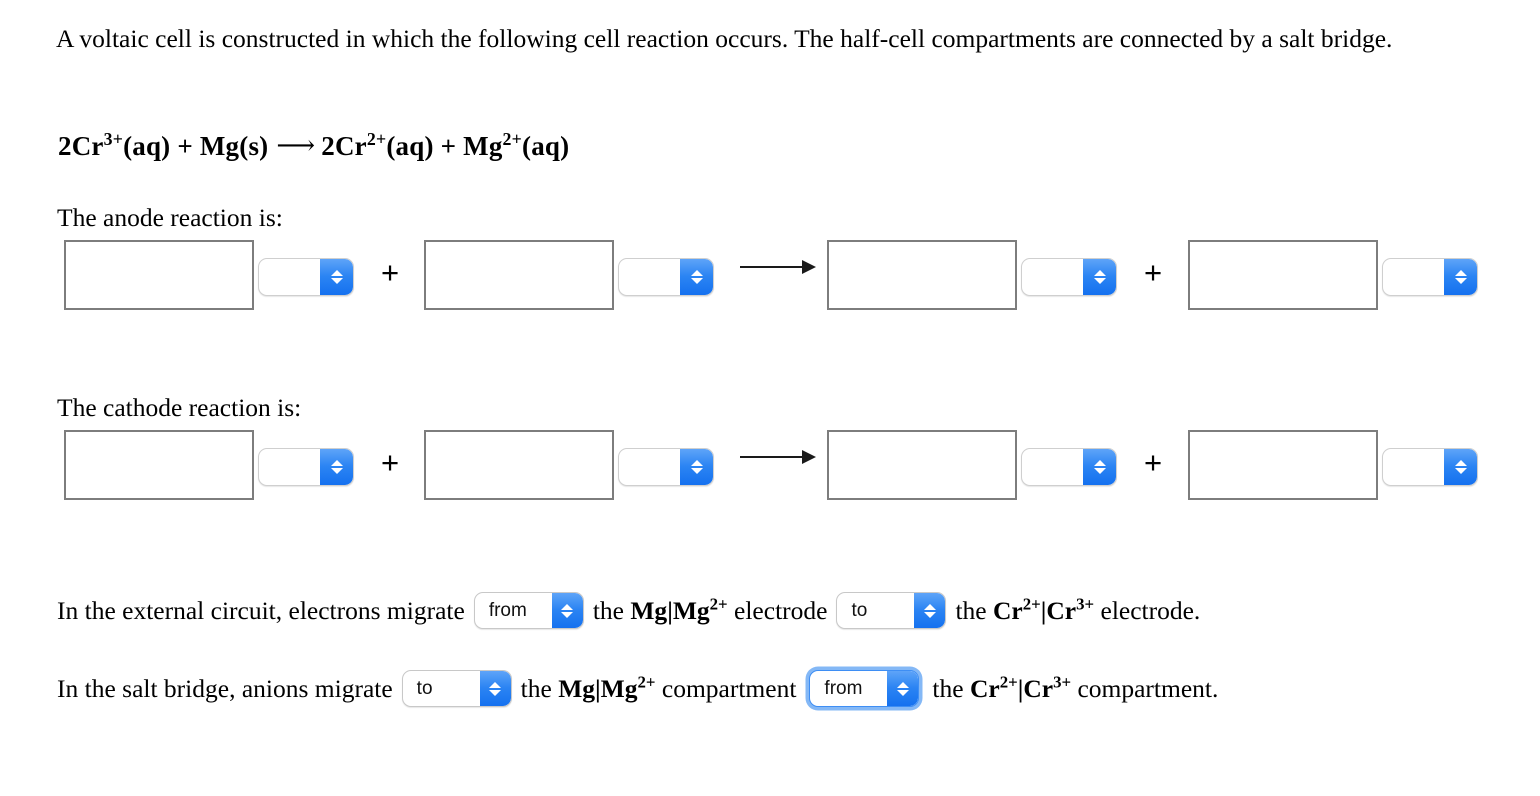  What do you see at coordinates (1031, 603) in the screenshot?
I see `electrode-2-charge-1: 2+` at bounding box center [1031, 603].